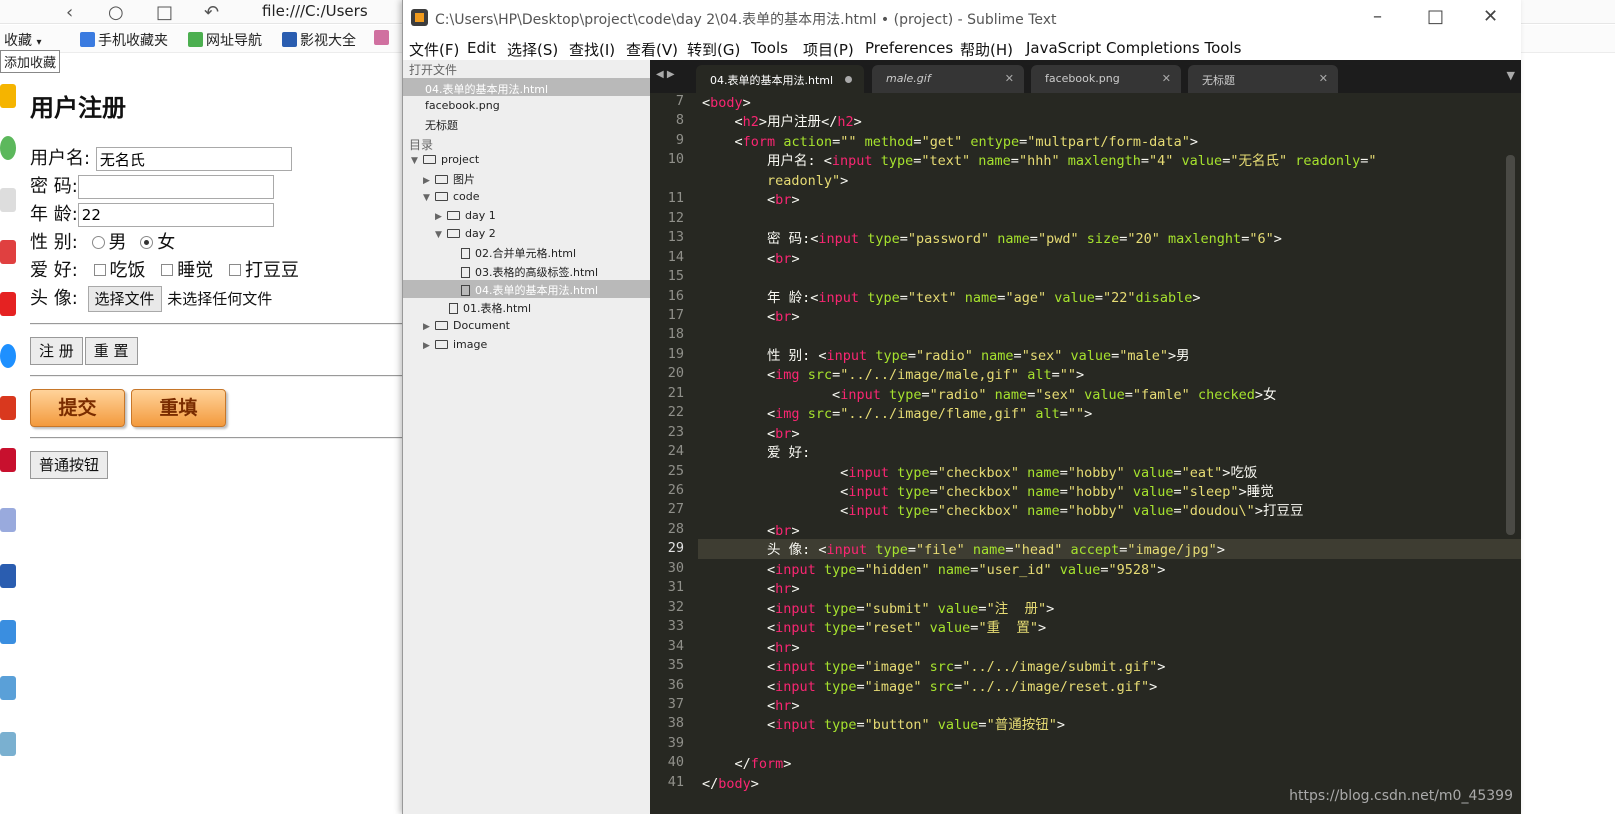  What do you see at coordinates (445, 159) in the screenshot?
I see `tree-folder-project: ▼ project` at bounding box center [445, 159].